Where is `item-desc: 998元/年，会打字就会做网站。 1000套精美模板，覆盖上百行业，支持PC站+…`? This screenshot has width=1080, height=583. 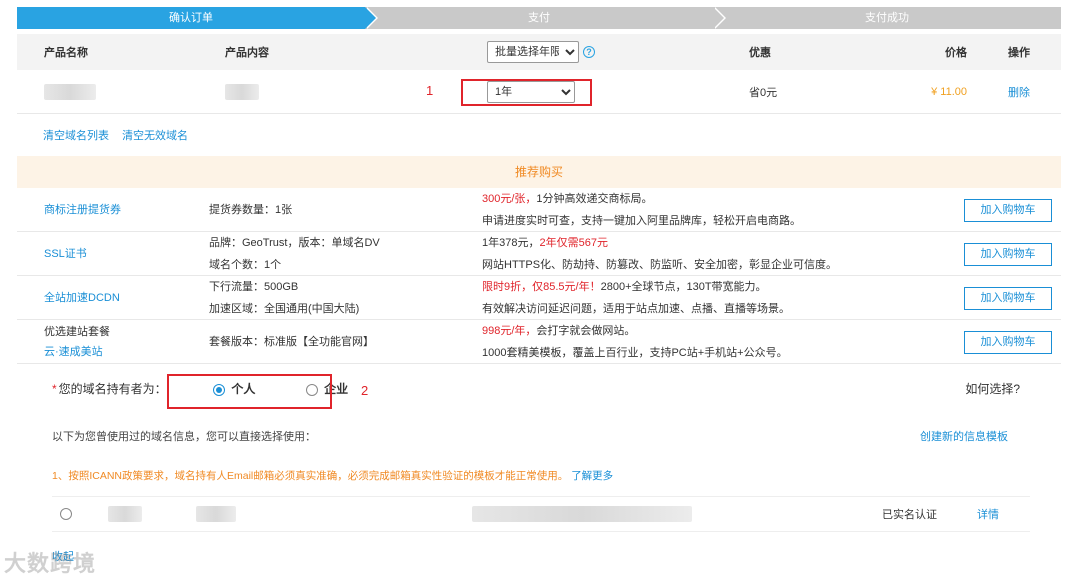
item-desc: 998元/年，会打字就会做网站。 1000套精美模板，覆盖上百行业，支持PC站+… is located at coordinates (635, 341).